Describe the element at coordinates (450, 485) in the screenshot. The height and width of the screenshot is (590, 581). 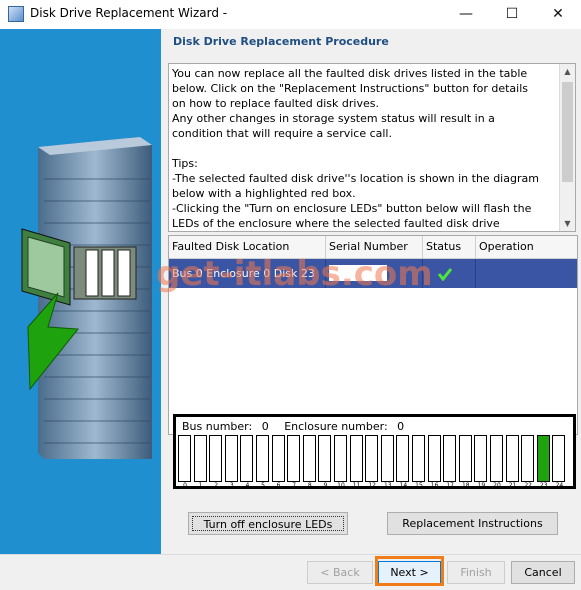
I see `disk-slot-number: 17` at that location.